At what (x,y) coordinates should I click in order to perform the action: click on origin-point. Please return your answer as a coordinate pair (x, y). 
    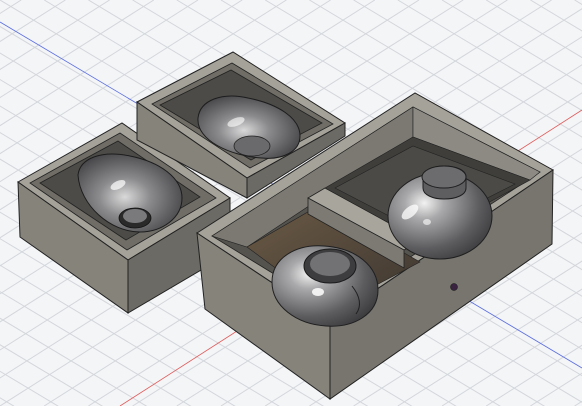
    Looking at the image, I should click on (454, 287).